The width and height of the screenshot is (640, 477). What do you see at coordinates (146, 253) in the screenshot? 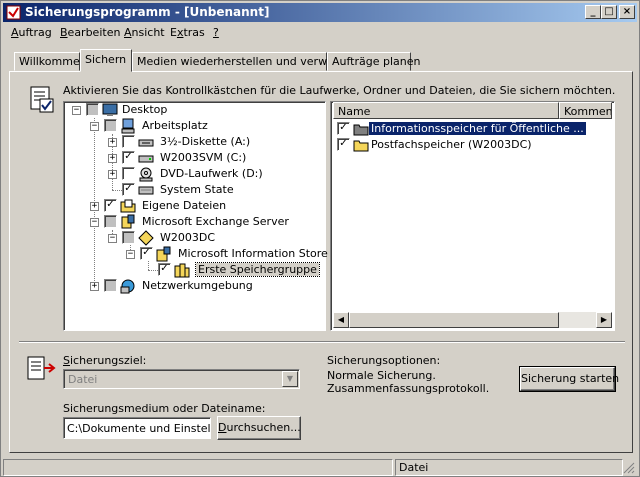
I see `checkbox-info-store` at bounding box center [146, 253].